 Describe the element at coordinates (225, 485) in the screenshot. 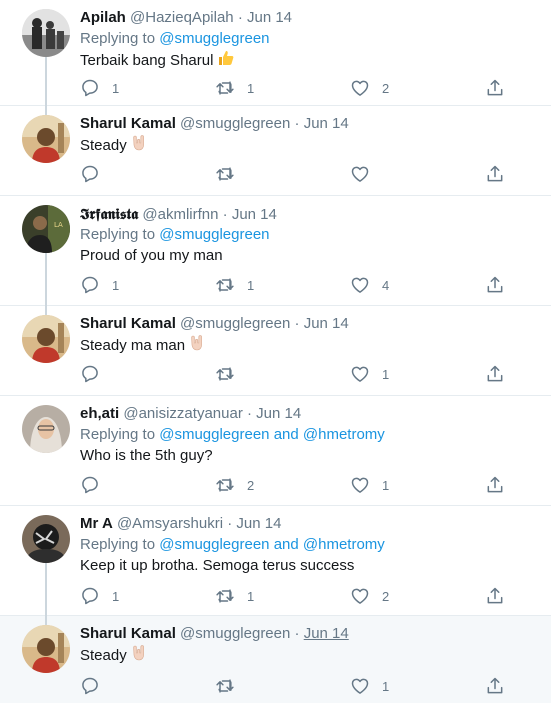

I see `retweet-icon` at that location.